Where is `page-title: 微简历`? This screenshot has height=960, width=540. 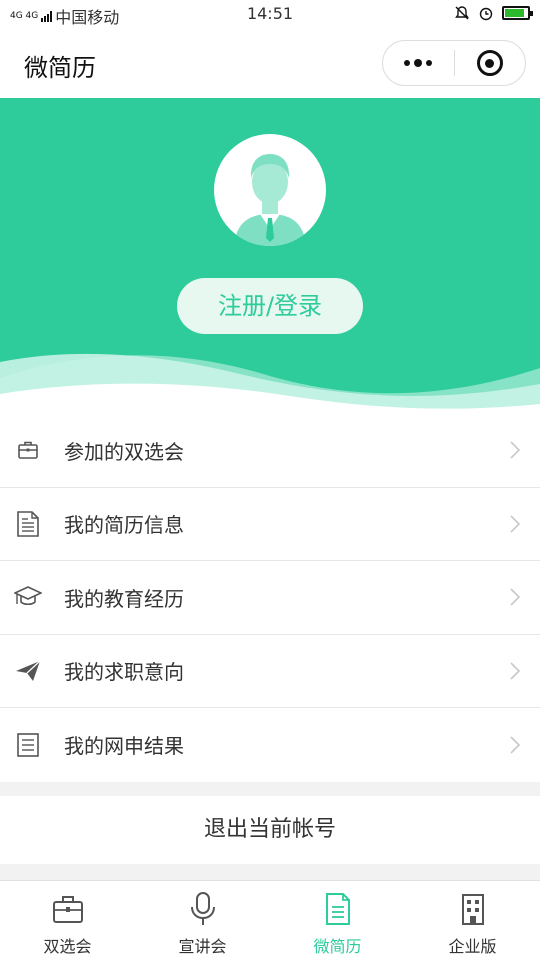 page-title: 微简历 is located at coordinates (60, 68).